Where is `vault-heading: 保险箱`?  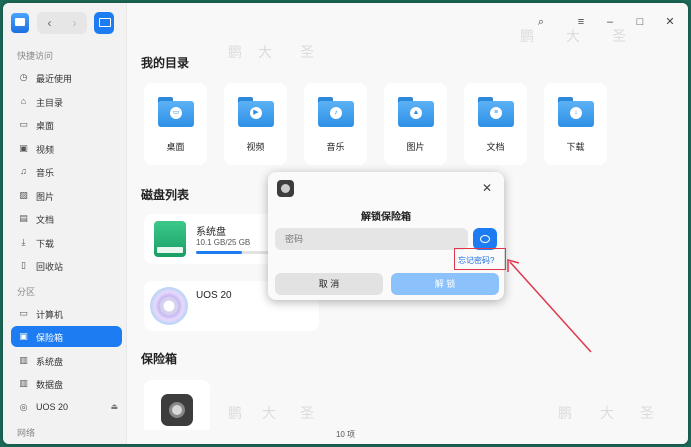 vault-heading: 保险箱 is located at coordinates (159, 359).